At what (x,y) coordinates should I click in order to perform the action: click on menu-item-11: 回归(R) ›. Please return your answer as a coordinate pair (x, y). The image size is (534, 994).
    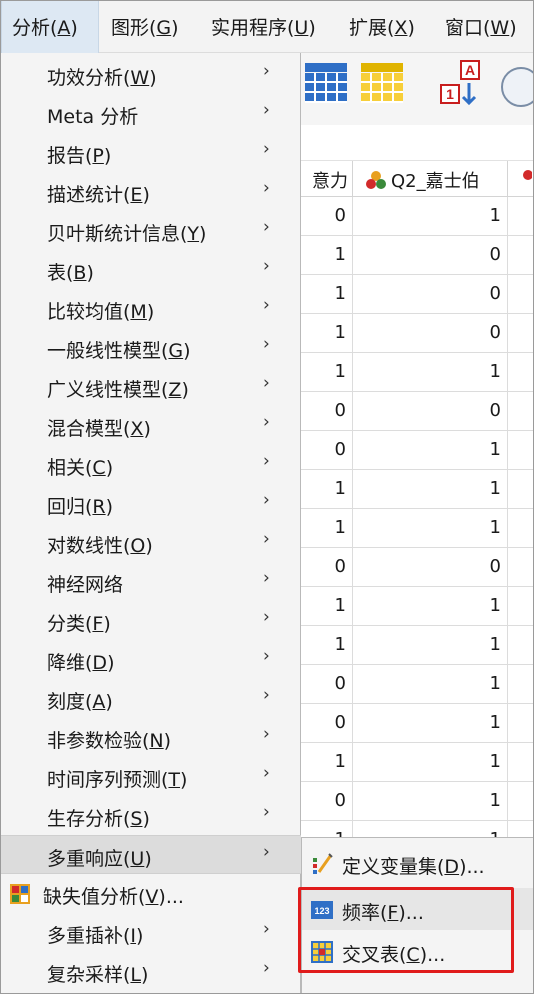
    Looking at the image, I should click on (151, 503).